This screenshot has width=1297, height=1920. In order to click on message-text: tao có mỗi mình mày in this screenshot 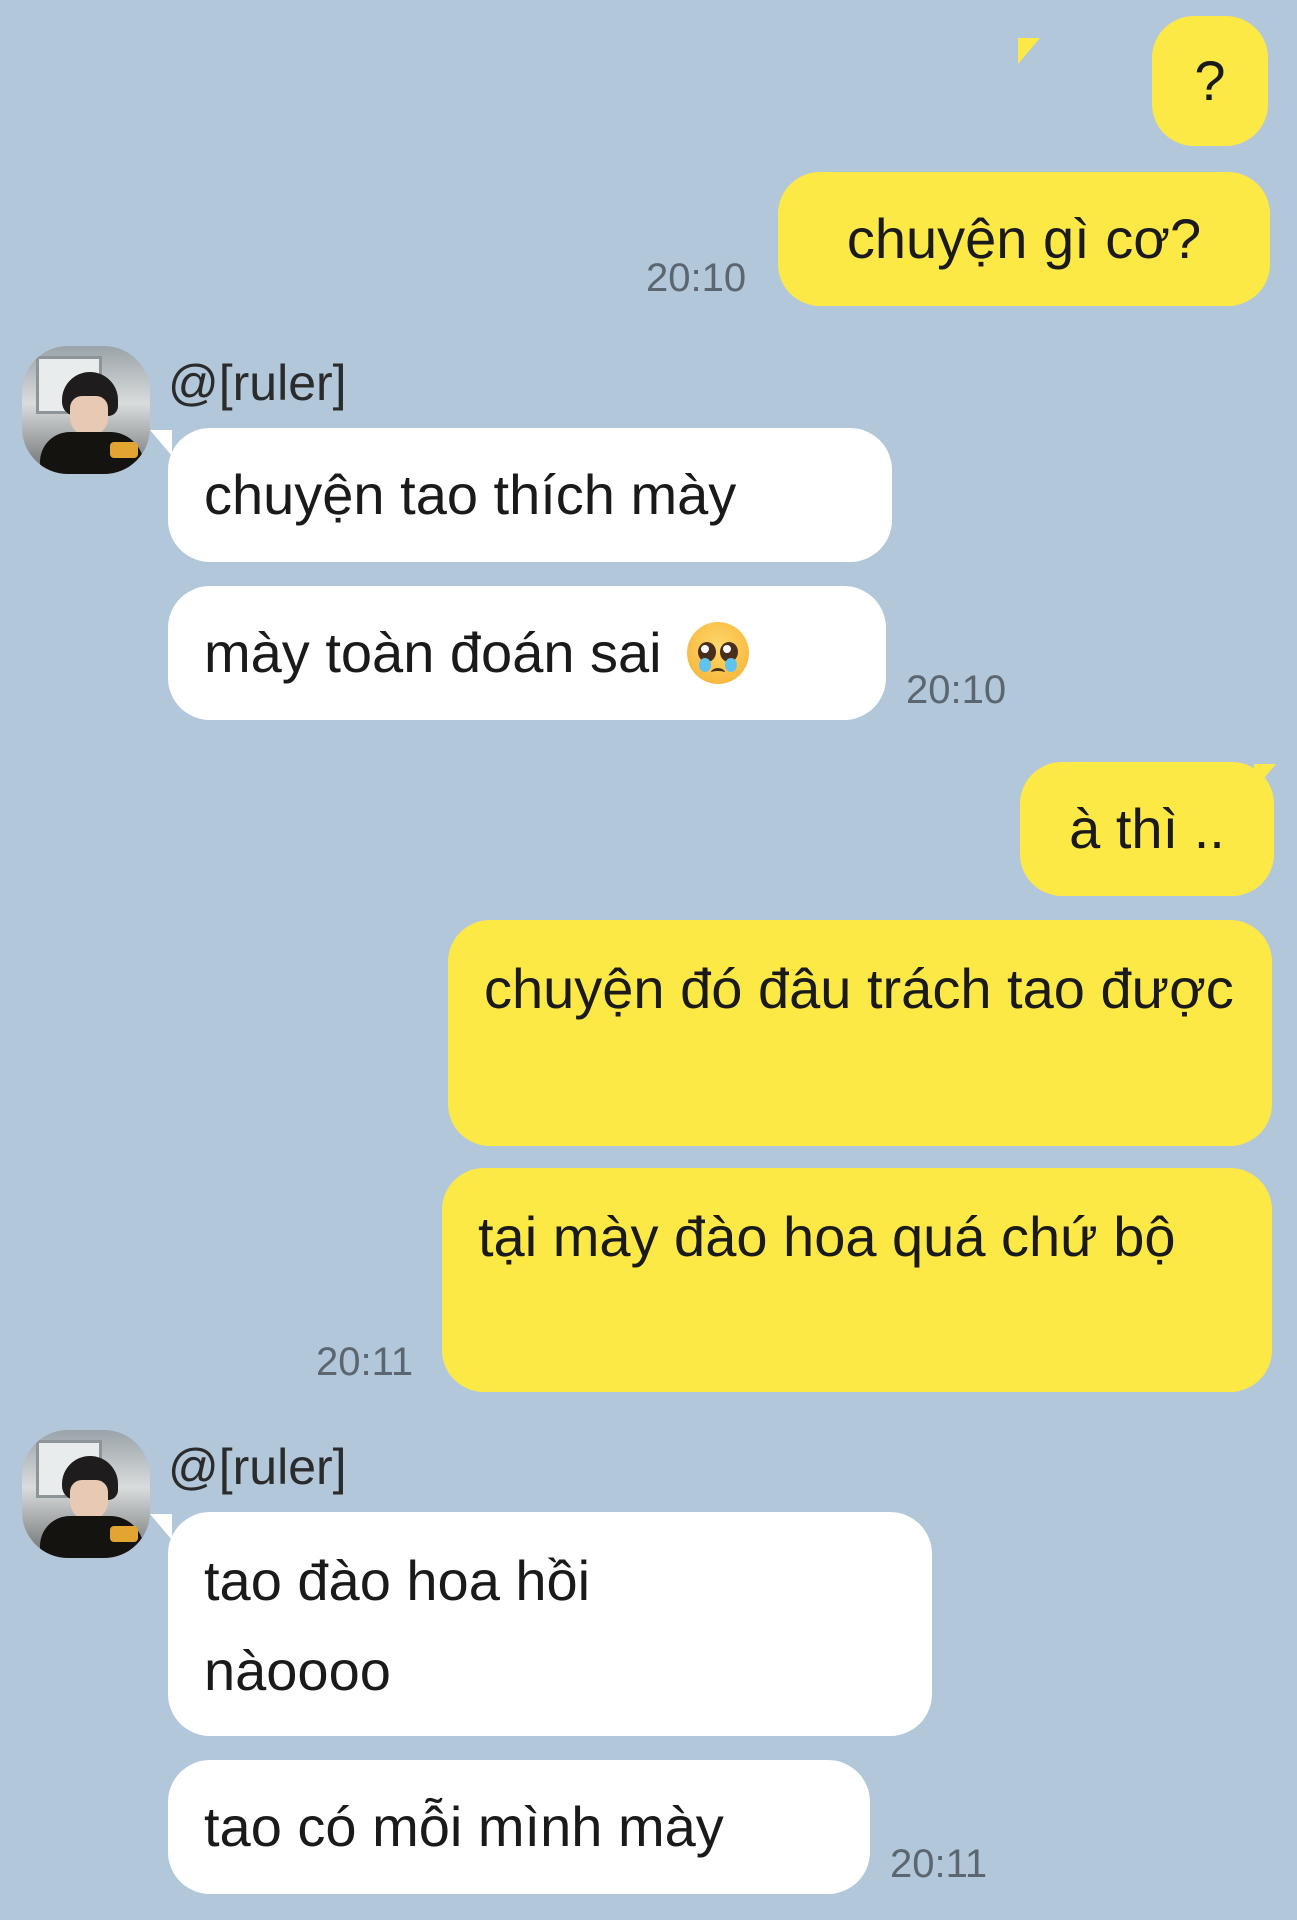, I will do `click(464, 1826)`.